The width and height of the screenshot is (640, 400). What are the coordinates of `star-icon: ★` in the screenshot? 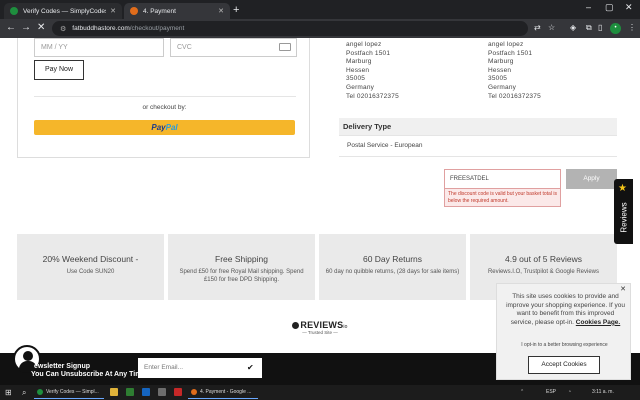 It's located at (622, 188).